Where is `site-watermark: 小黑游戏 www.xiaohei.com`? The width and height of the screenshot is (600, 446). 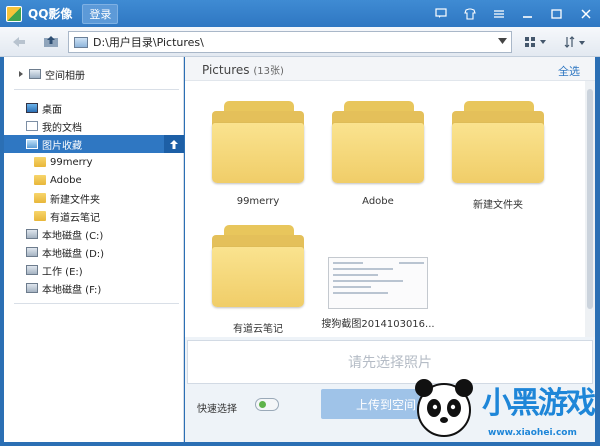
site-watermark: 小黑游戏 www.xiaohei.com is located at coordinates (503, 408).